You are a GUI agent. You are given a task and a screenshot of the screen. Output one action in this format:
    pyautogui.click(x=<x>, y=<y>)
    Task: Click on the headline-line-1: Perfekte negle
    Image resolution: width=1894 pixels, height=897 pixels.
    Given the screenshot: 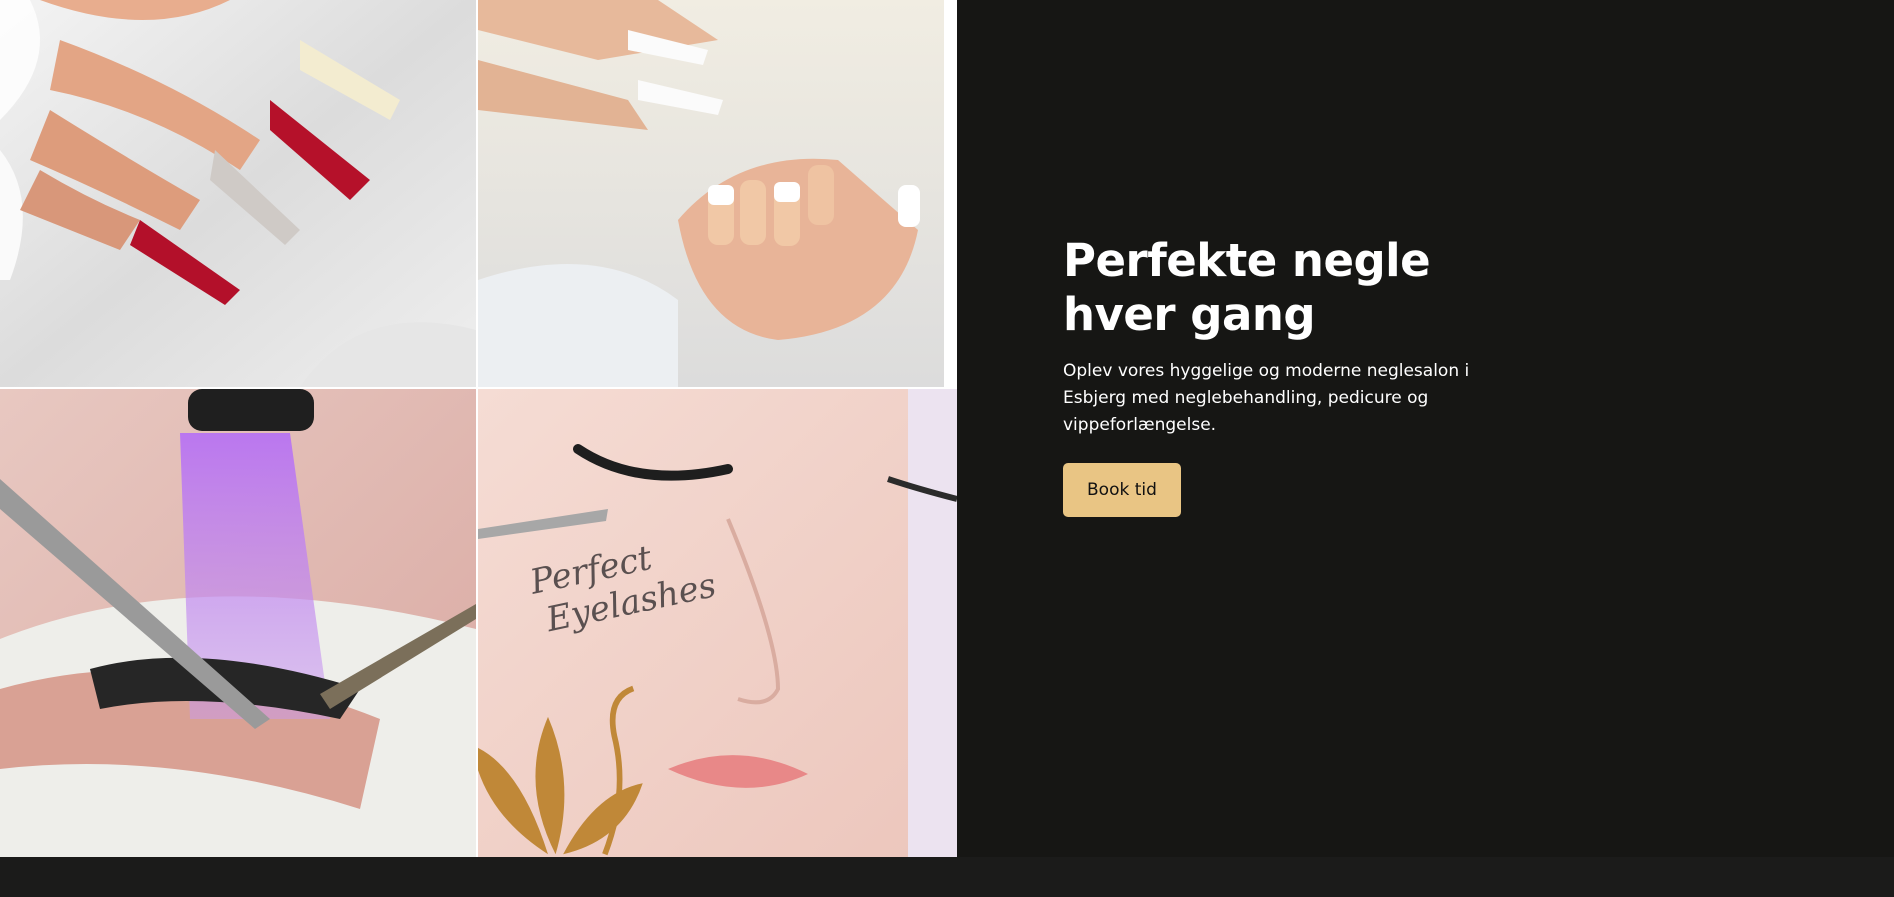 What is the action you would take?
    pyautogui.click(x=1247, y=260)
    